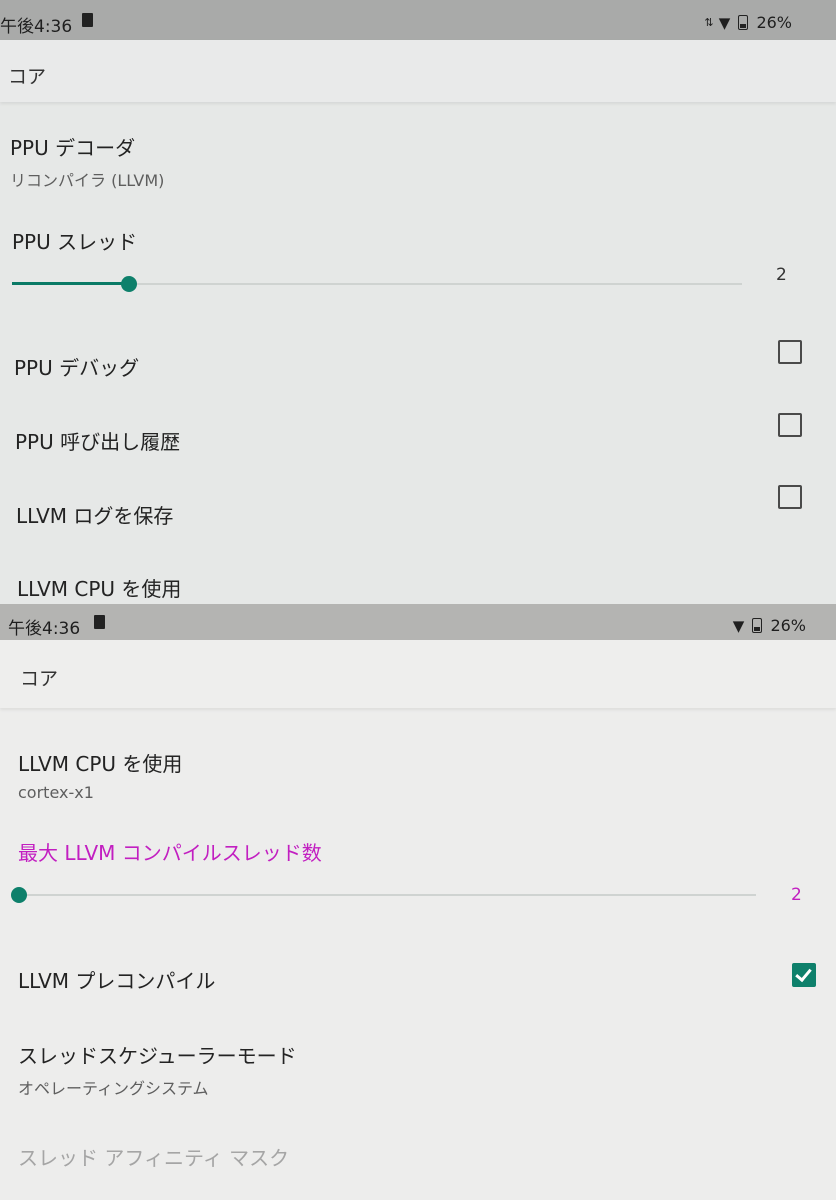  Describe the element at coordinates (87, 180) in the screenshot. I see `pref-summary: リコンパイラ (LLVM)` at that location.